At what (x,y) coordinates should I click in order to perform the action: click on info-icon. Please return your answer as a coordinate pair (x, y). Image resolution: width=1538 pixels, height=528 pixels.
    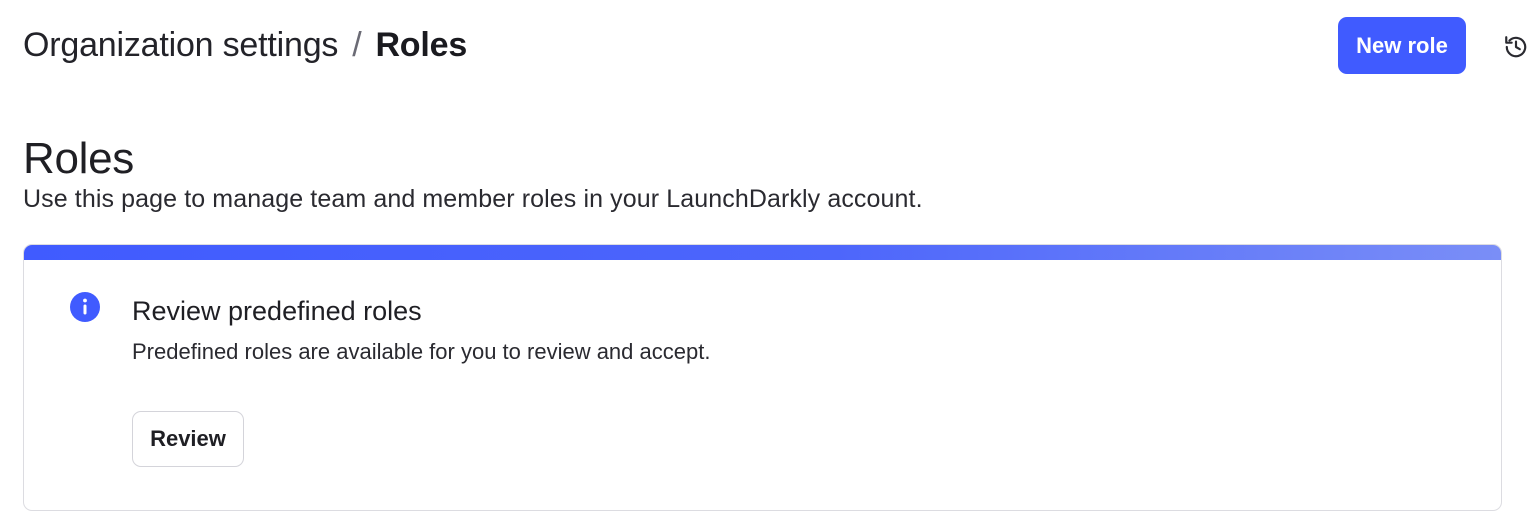
    Looking at the image, I should click on (85, 307).